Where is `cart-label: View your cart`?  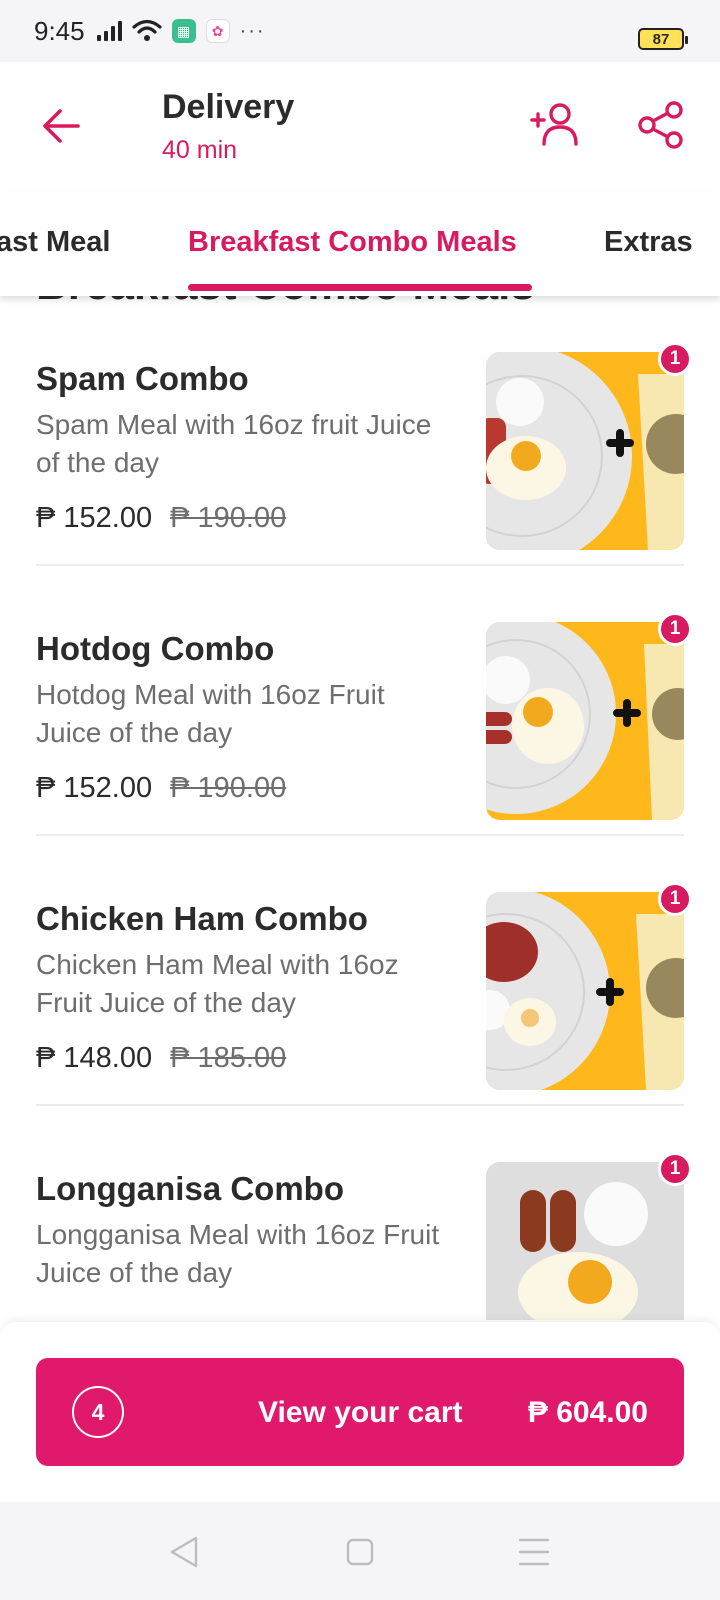
cart-label: View your cart is located at coordinates (360, 1412).